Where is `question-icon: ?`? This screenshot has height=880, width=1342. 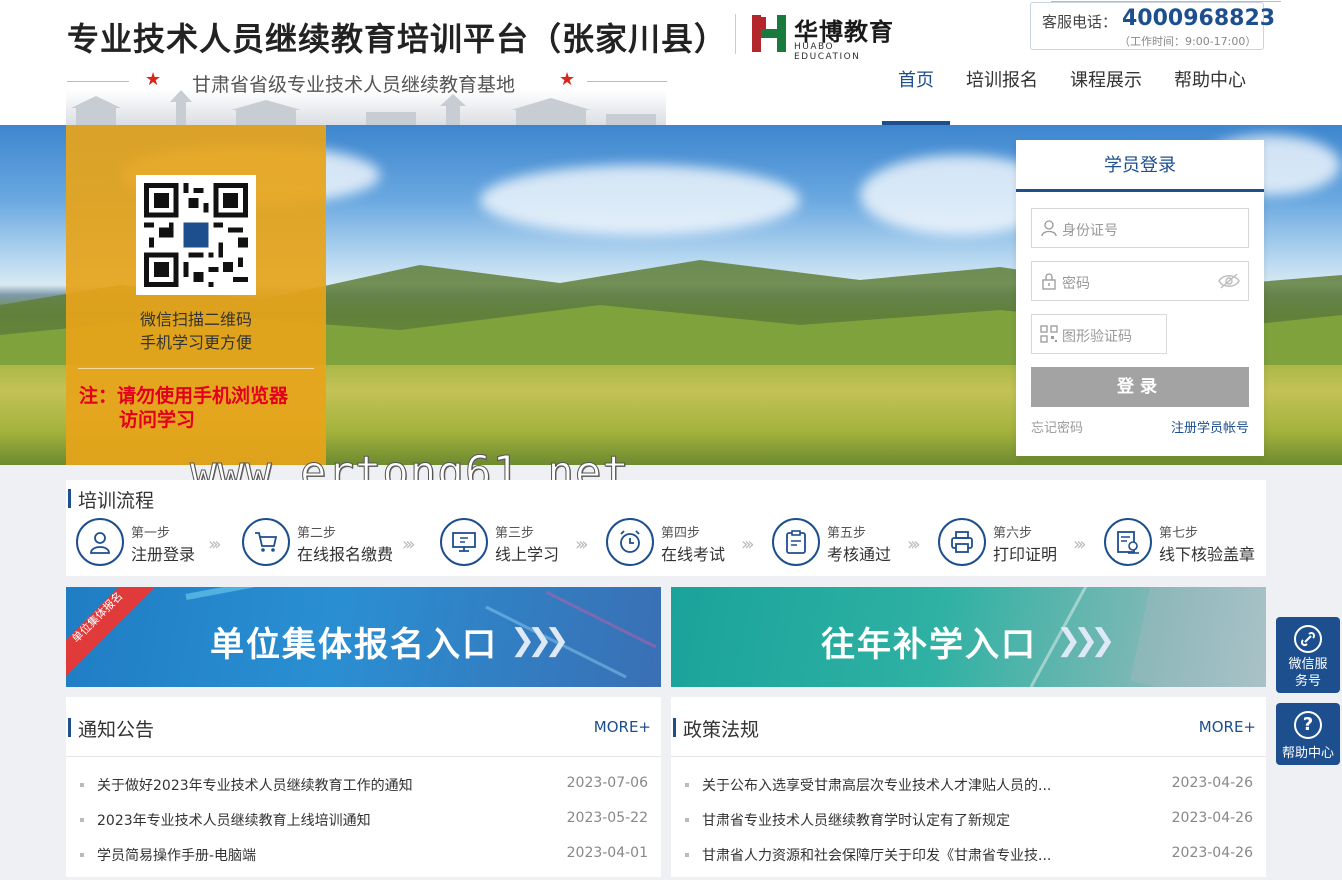 question-icon: ? is located at coordinates (1308, 725).